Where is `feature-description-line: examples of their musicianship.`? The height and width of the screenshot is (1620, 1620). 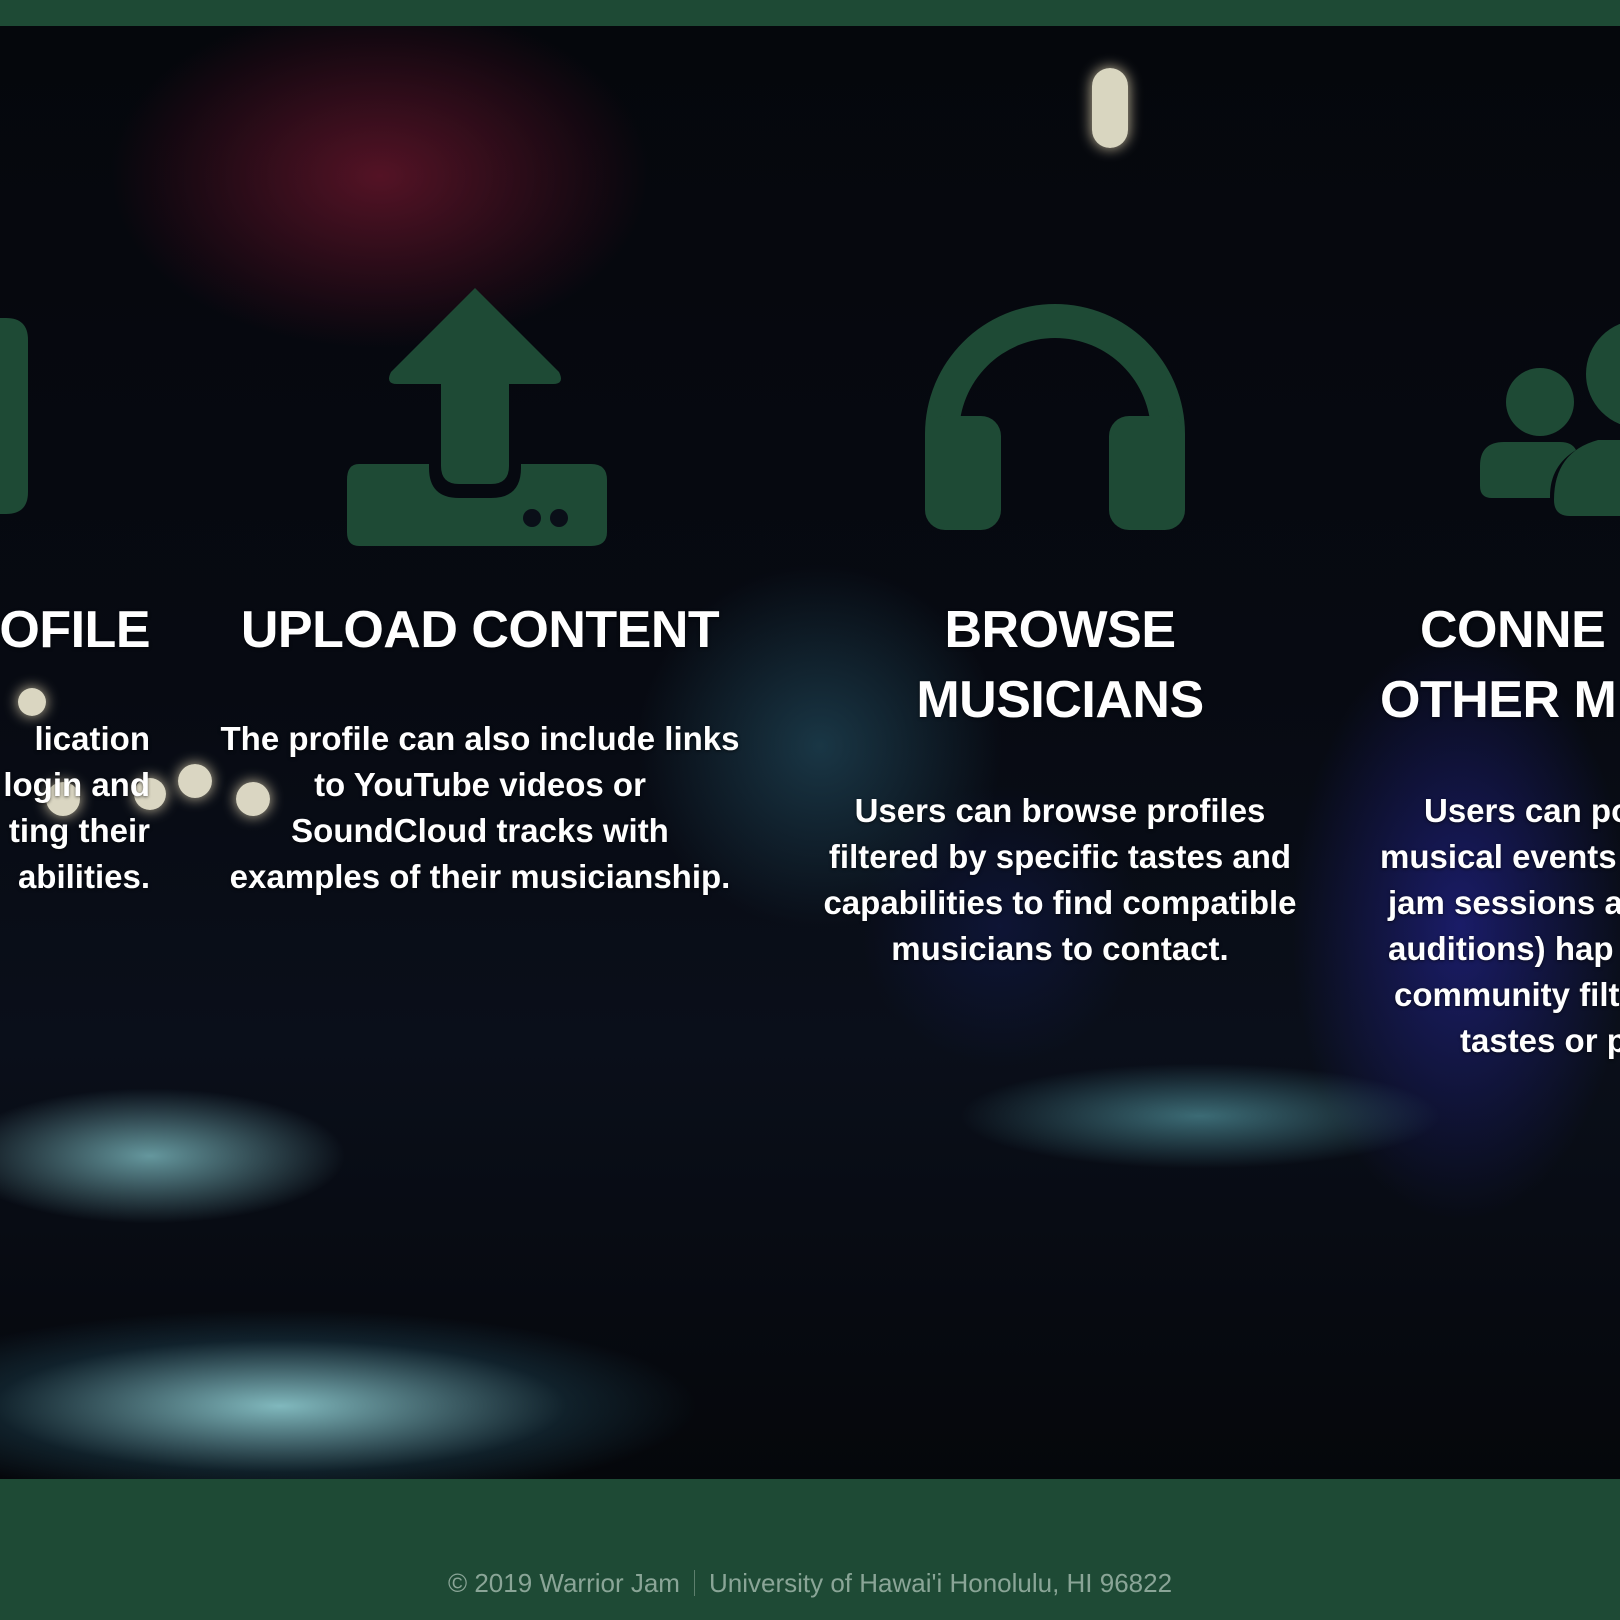
feature-description-line: examples of their musicianship. is located at coordinates (480, 876).